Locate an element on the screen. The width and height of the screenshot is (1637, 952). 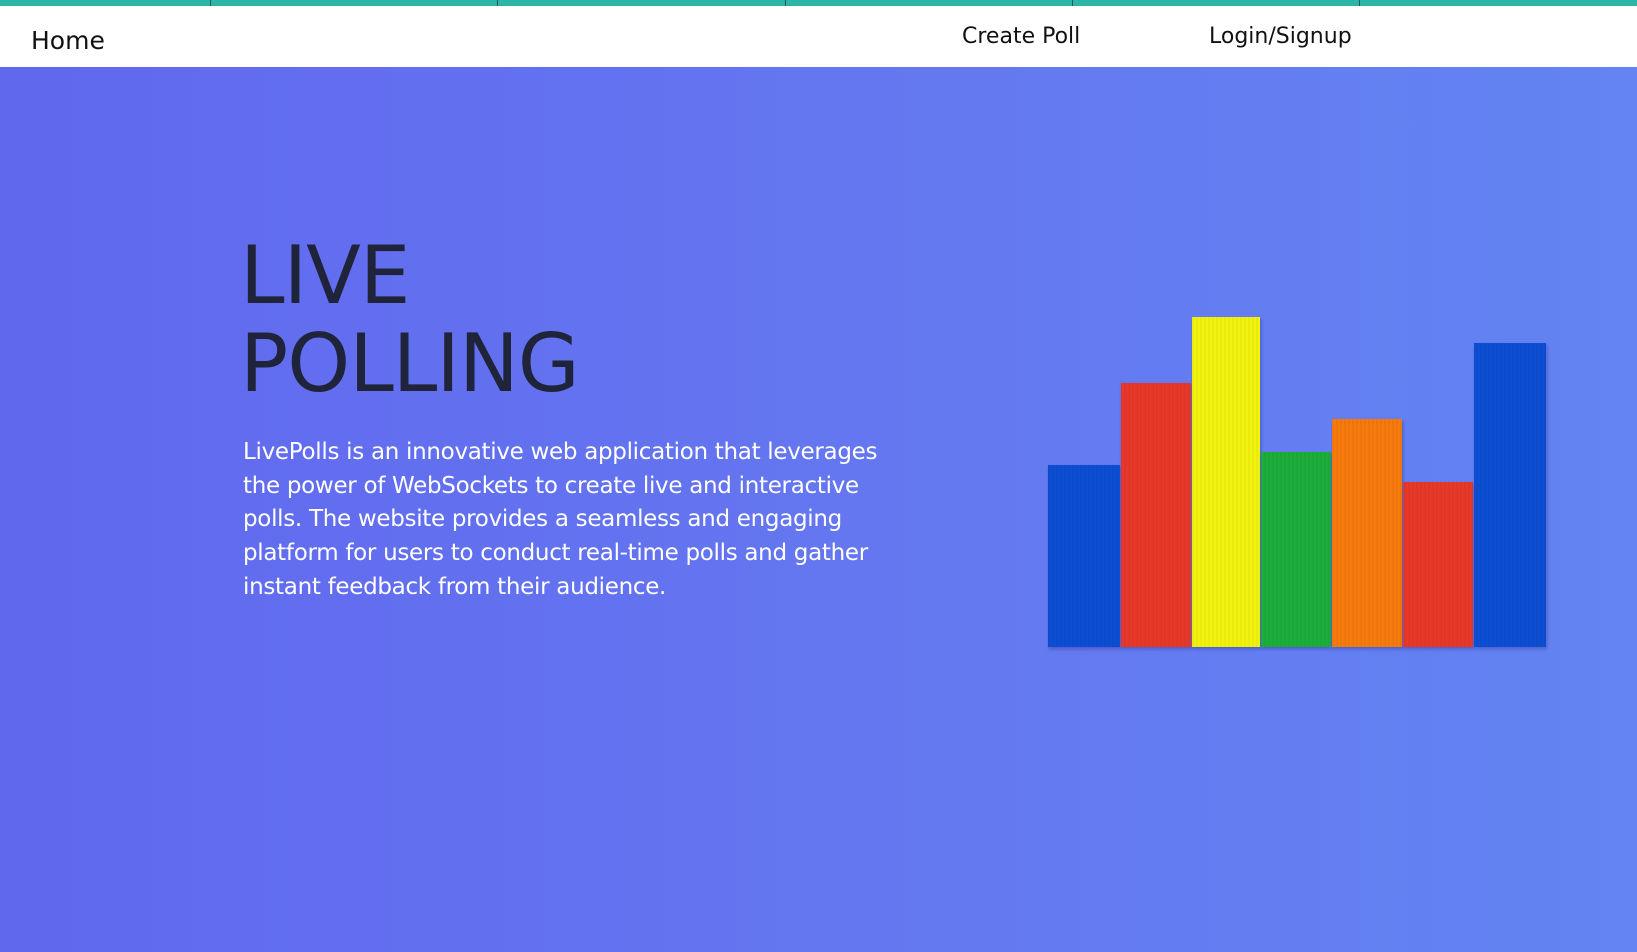
hero-title-line-1: LIVE is located at coordinates (325, 275).